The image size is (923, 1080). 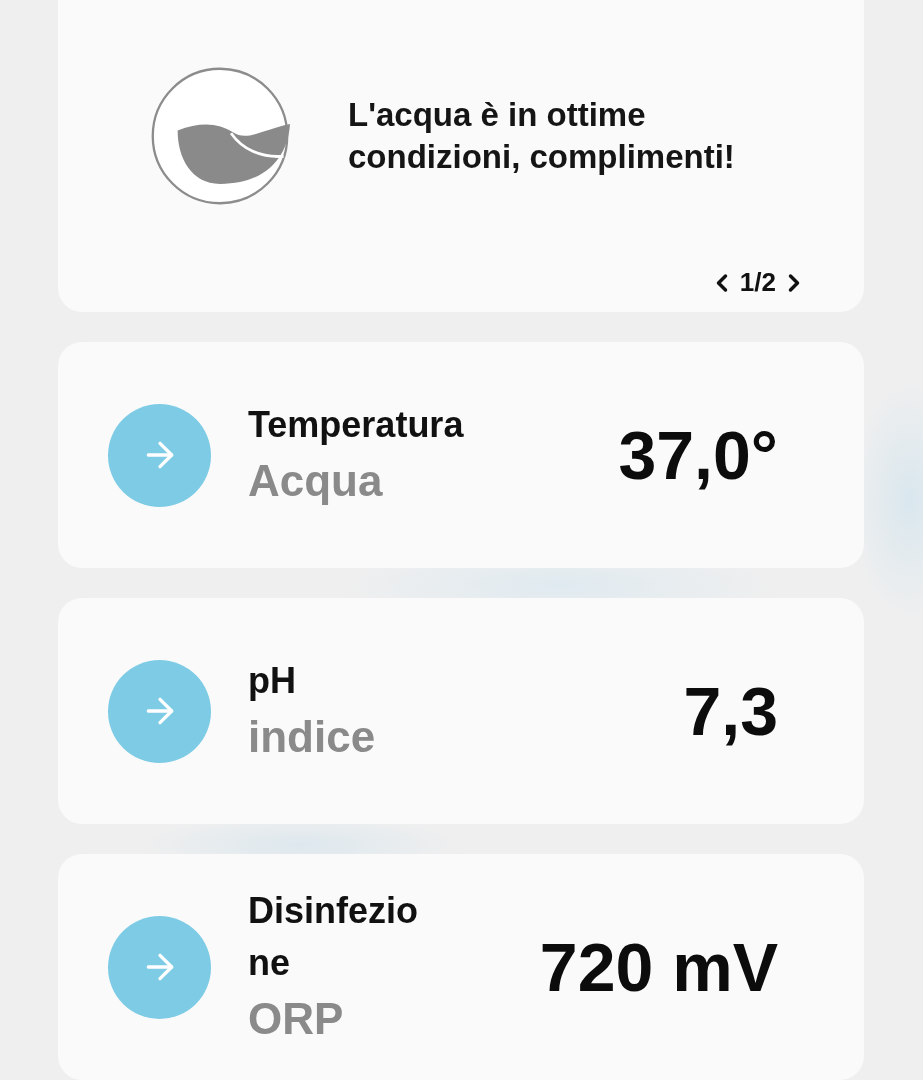 What do you see at coordinates (333, 937) in the screenshot?
I see `reading-title: Disinfezione` at bounding box center [333, 937].